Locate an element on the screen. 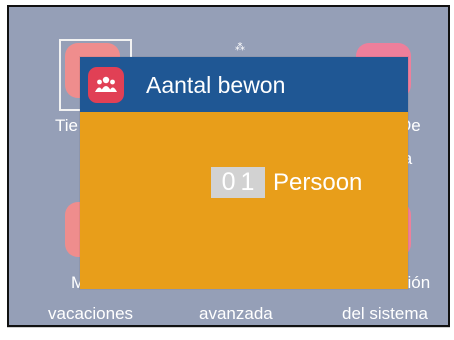  menu-label-4-line2: avanzada is located at coordinates (236, 314).